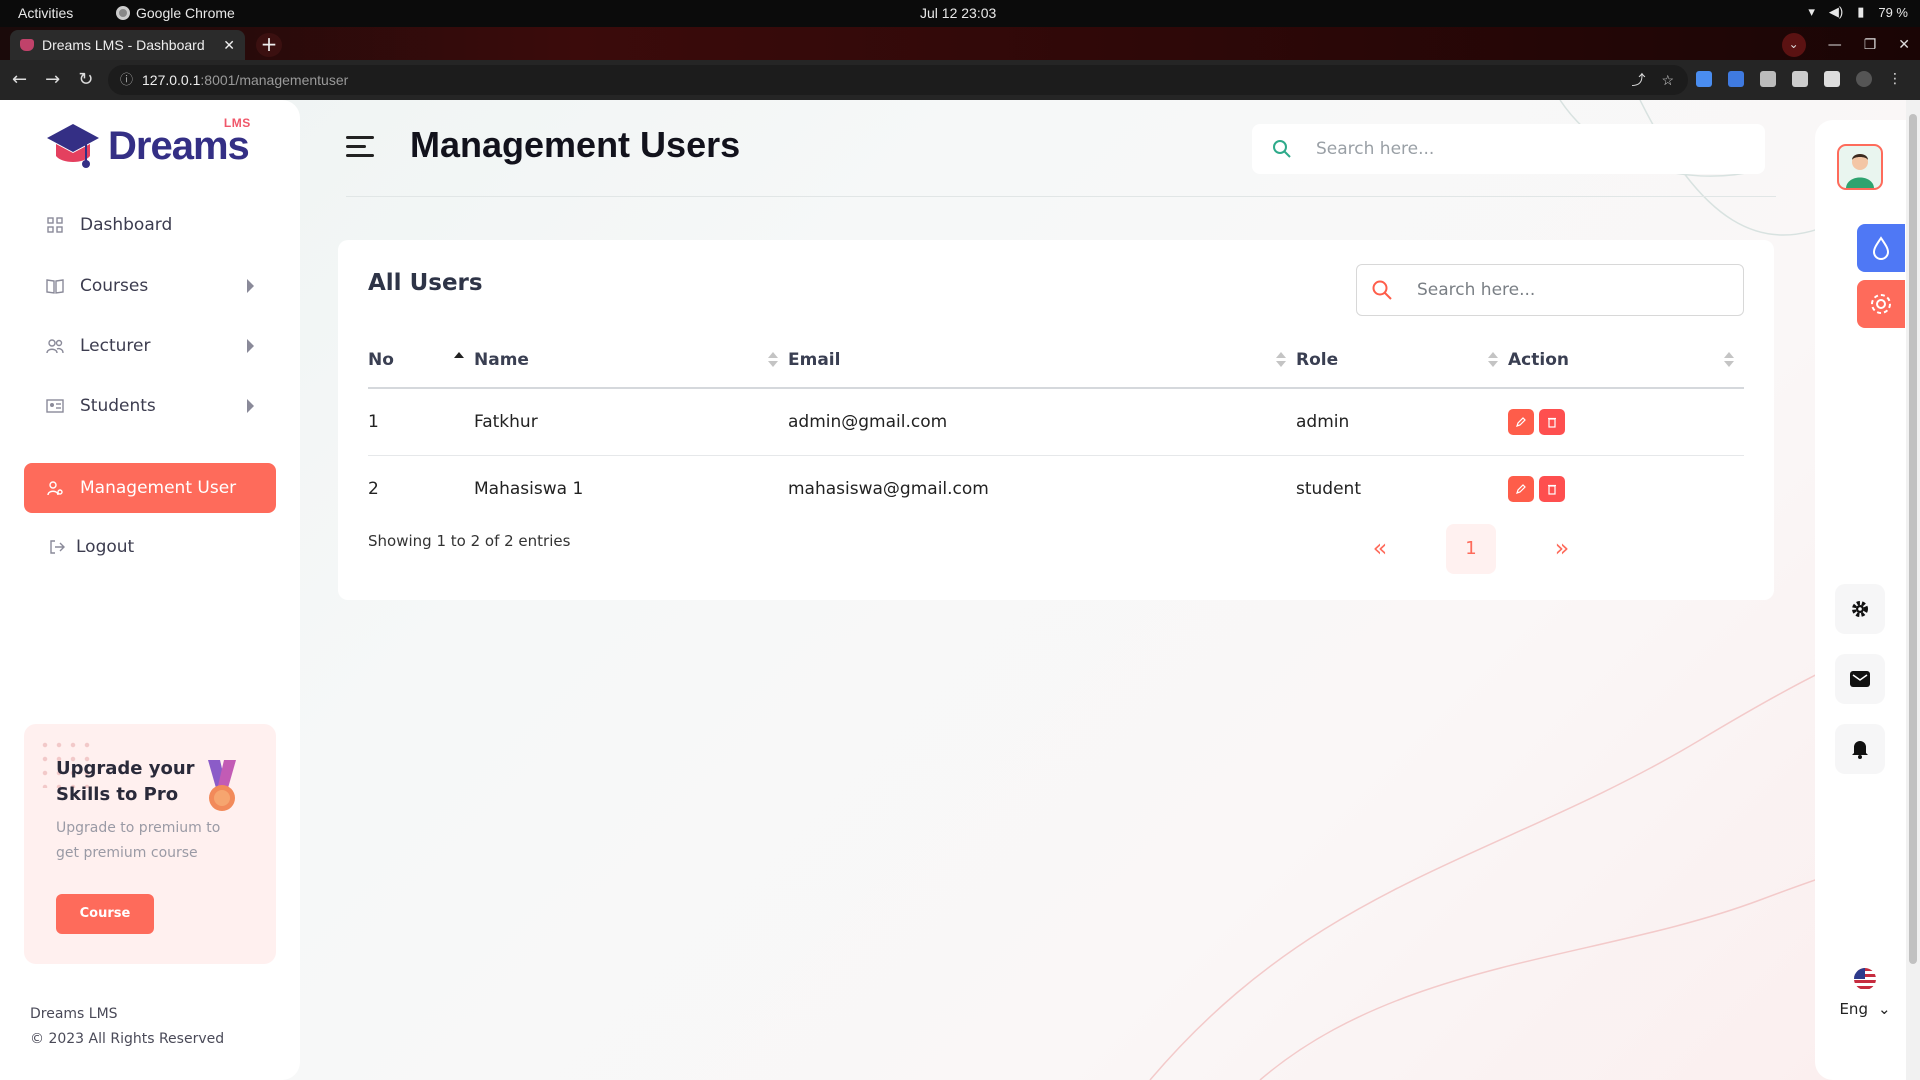 This screenshot has height=1080, width=1920. Describe the element at coordinates (960, 43) in the screenshot. I see `tab-strip: Dreams LMS - Dashboard ✕ + ⌄ — ❐ ✕` at that location.